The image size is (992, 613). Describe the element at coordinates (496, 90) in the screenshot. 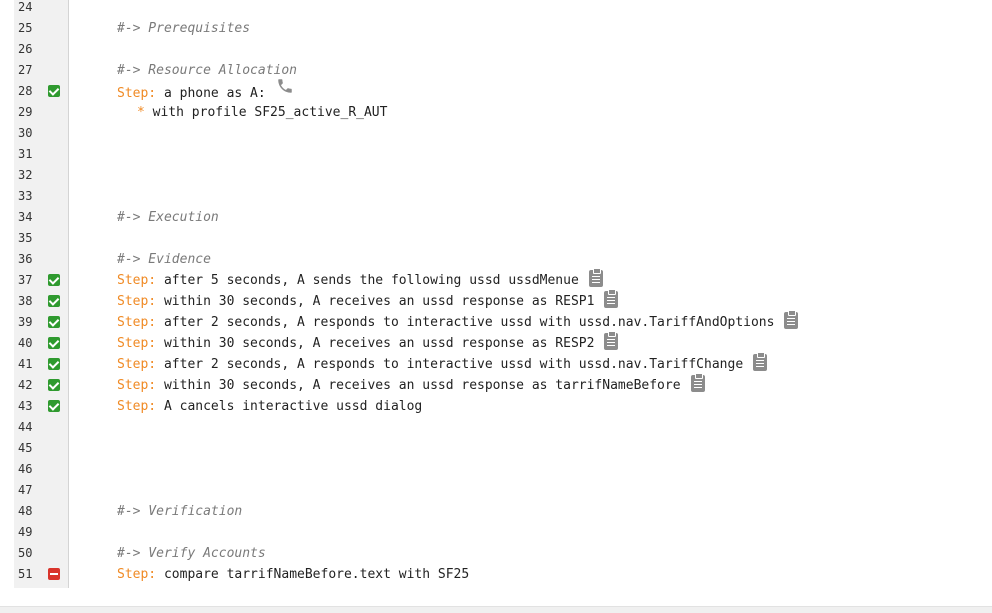

I see `code-line: 28 Step: a phone as A:` at that location.